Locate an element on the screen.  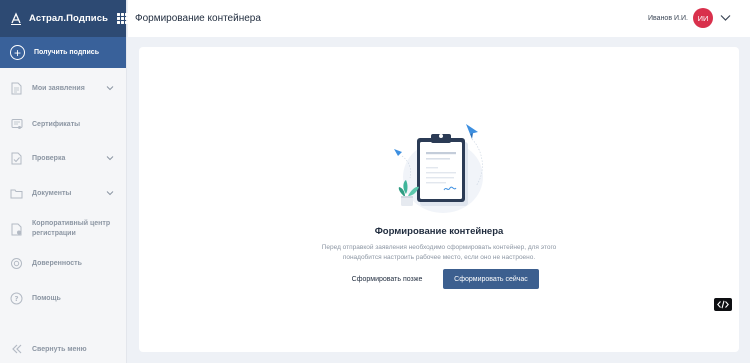
sidebar-item-label-multiline: Корпоративный центр регистрации is located at coordinates (71, 229).